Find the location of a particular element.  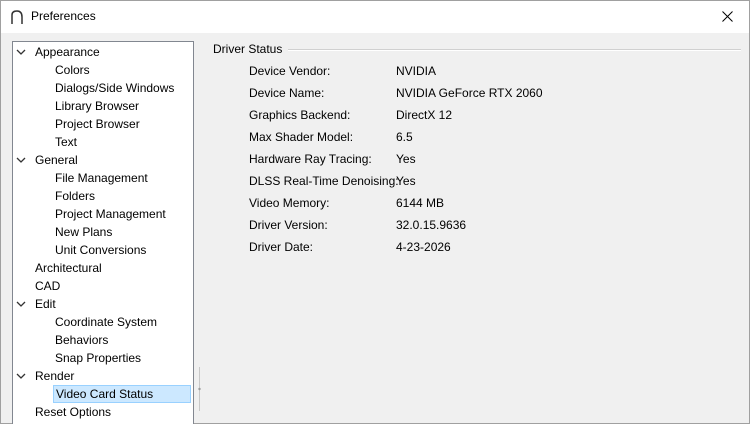

tree-item-label: Project Management is located at coordinates (110, 214).